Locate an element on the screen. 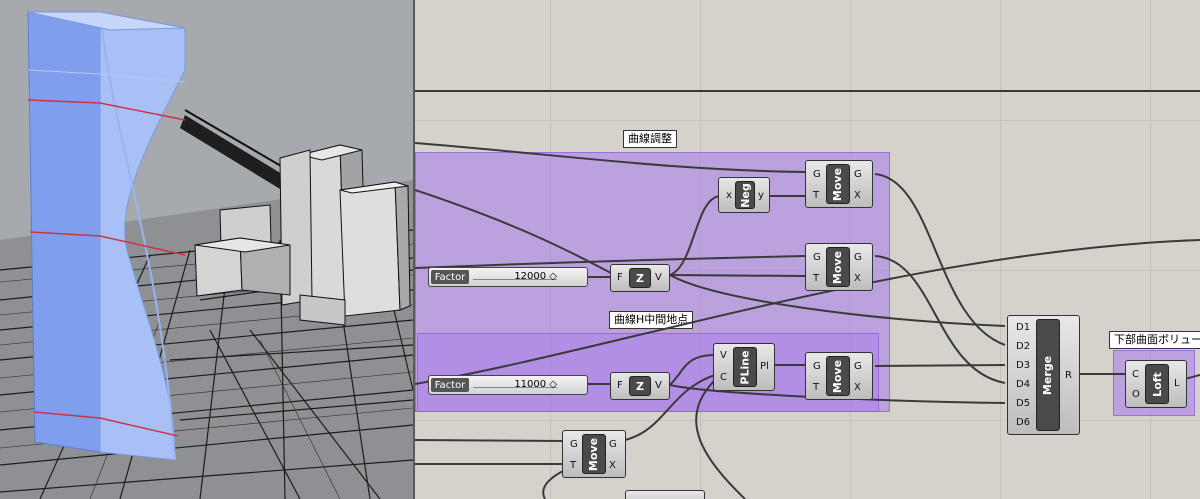  z-component-1: F Z V is located at coordinates (640, 278).